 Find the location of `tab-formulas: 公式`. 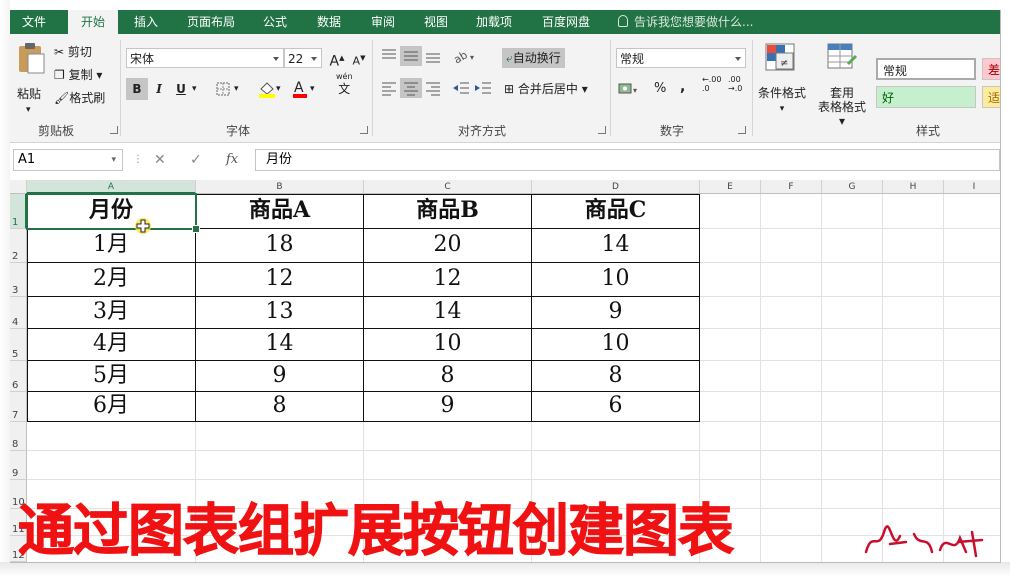

tab-formulas: 公式 is located at coordinates (275, 22).